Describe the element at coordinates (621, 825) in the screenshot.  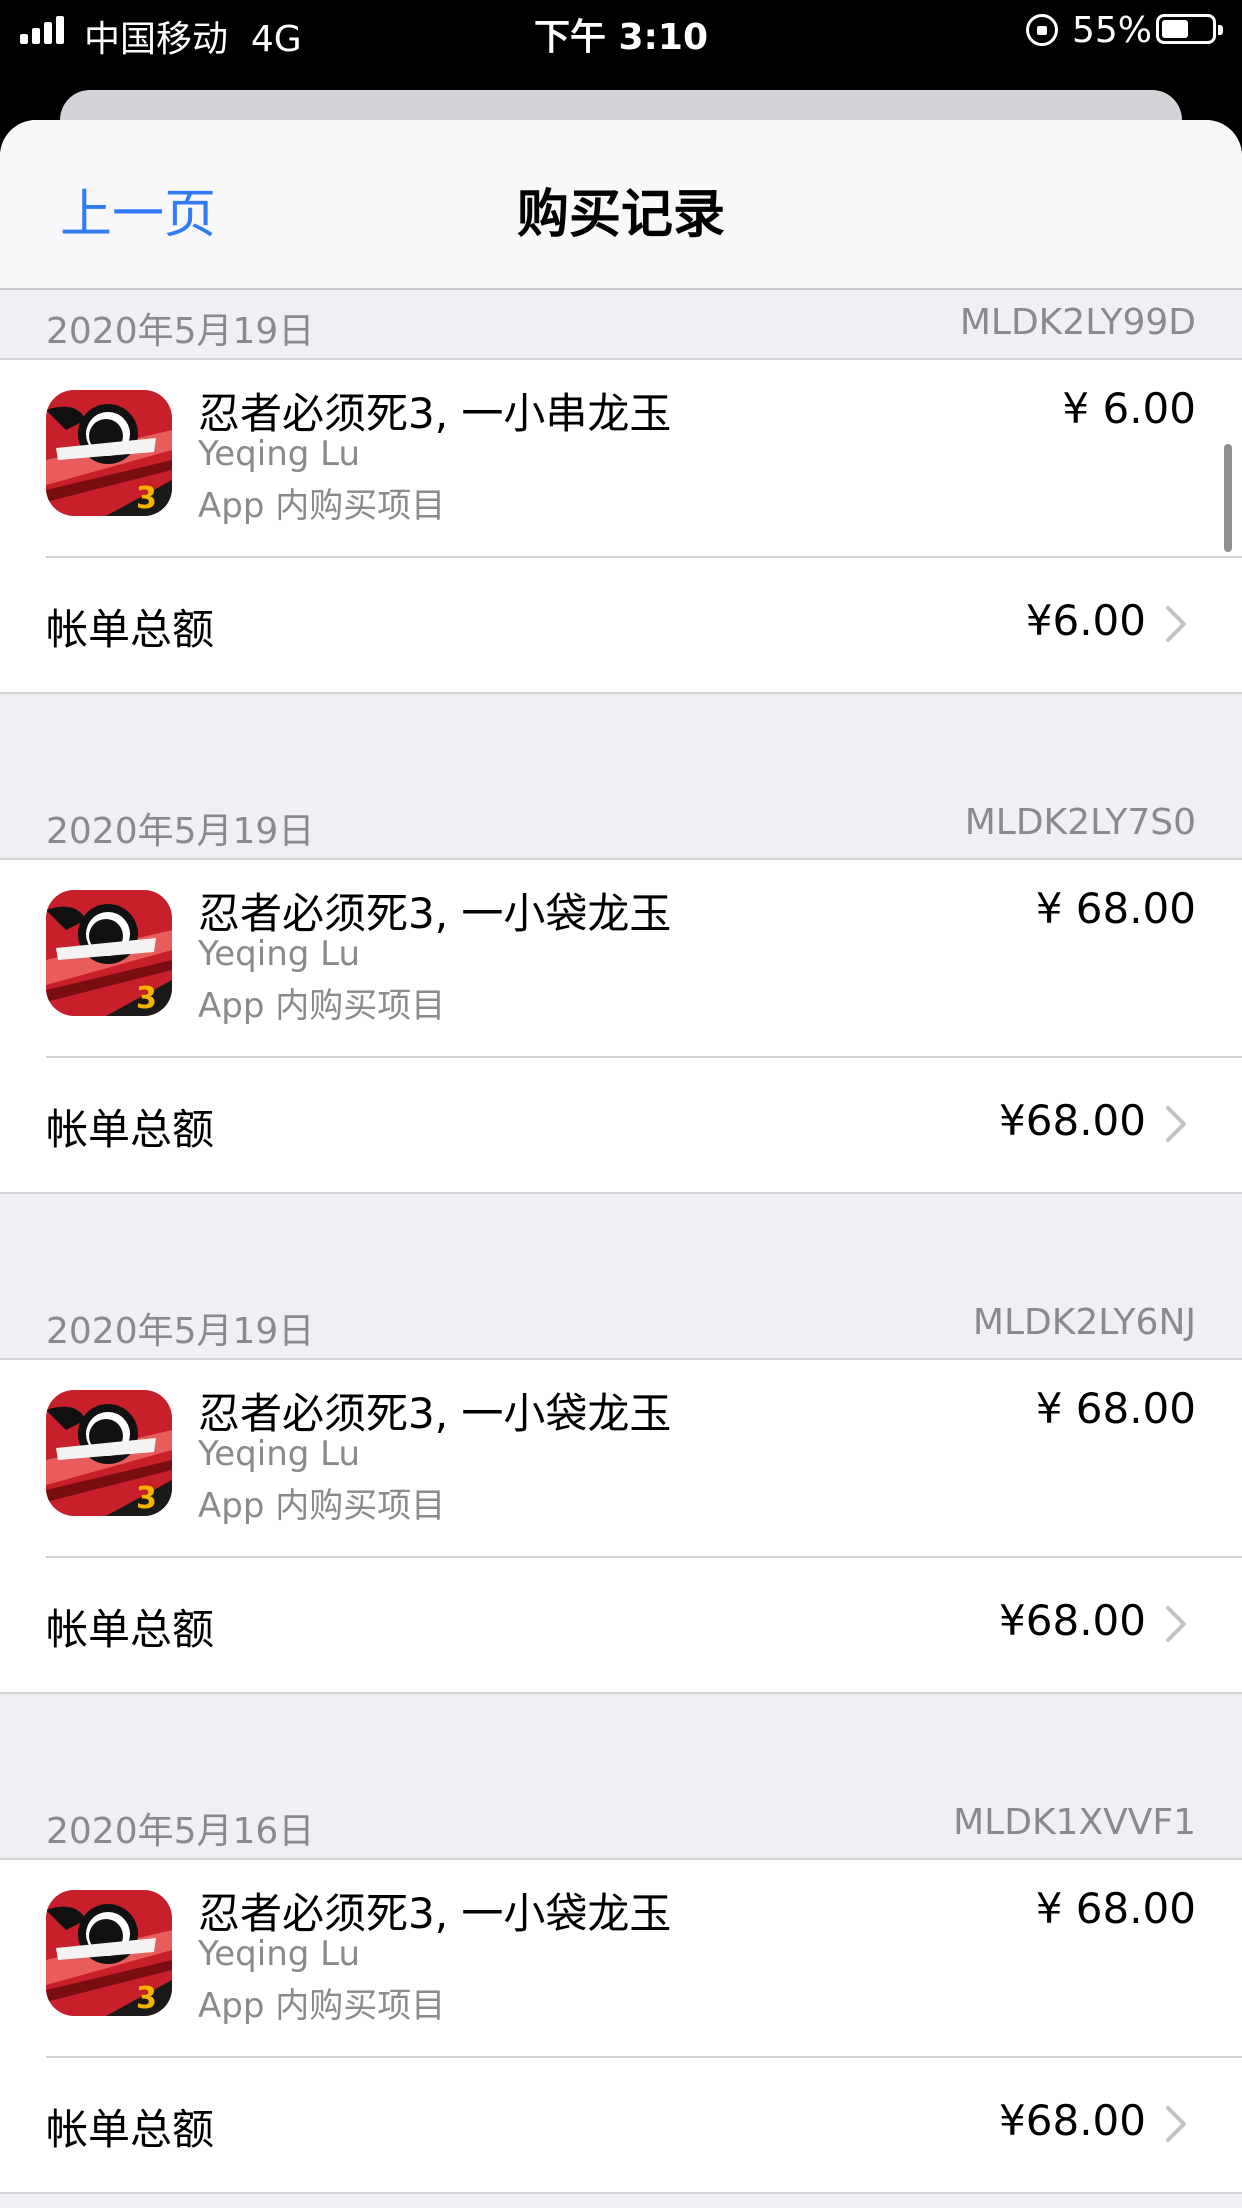
I see `section-header: 2020年5月19日 MLDK2LY7S0` at that location.